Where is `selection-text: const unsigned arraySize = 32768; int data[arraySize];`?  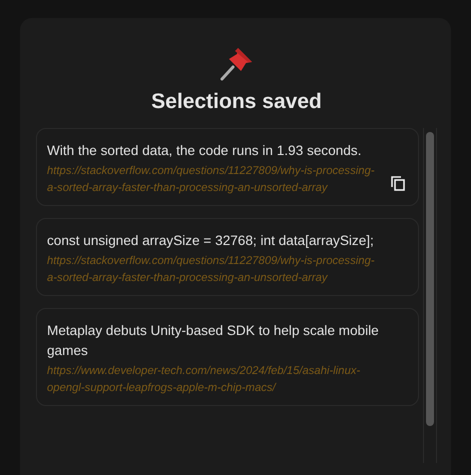
selection-text: const unsigned arraySize = 32768; int data[arraySize]; is located at coordinates (211, 241).